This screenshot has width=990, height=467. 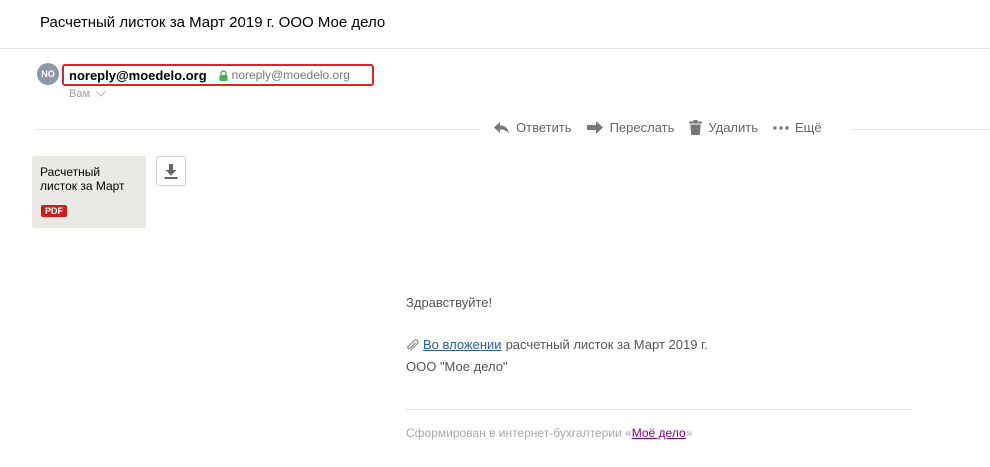 I want to click on attachment-card: Расчетный листок за Март PDF, so click(x=89, y=192).